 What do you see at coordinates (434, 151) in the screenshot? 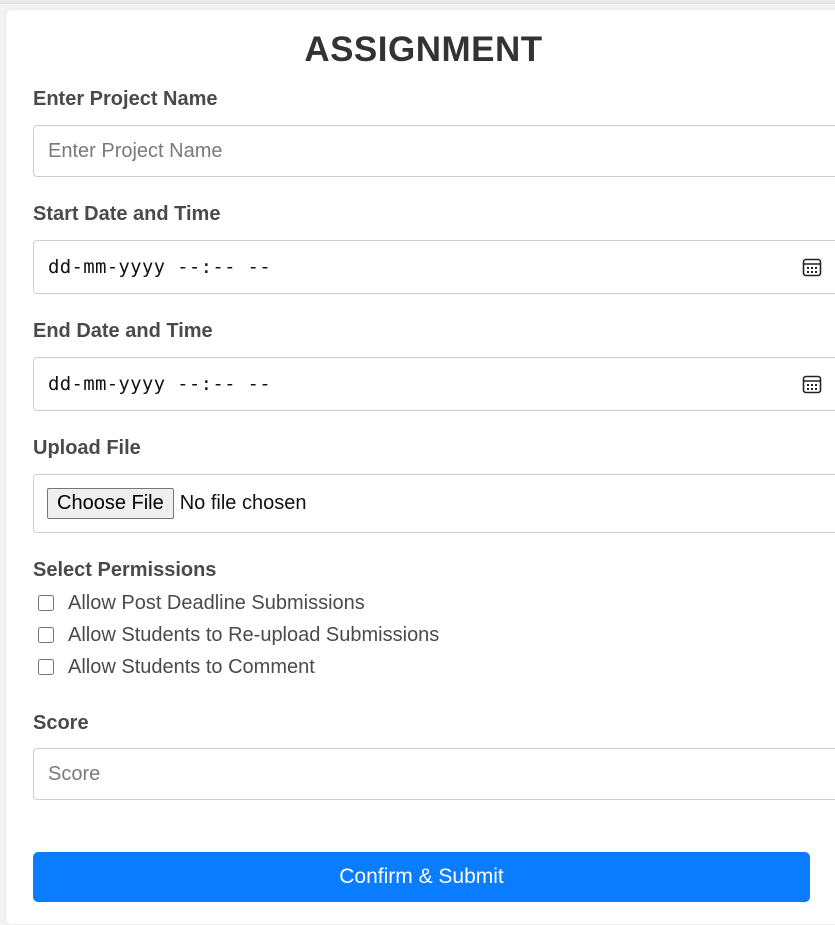
I see `project-name-input` at bounding box center [434, 151].